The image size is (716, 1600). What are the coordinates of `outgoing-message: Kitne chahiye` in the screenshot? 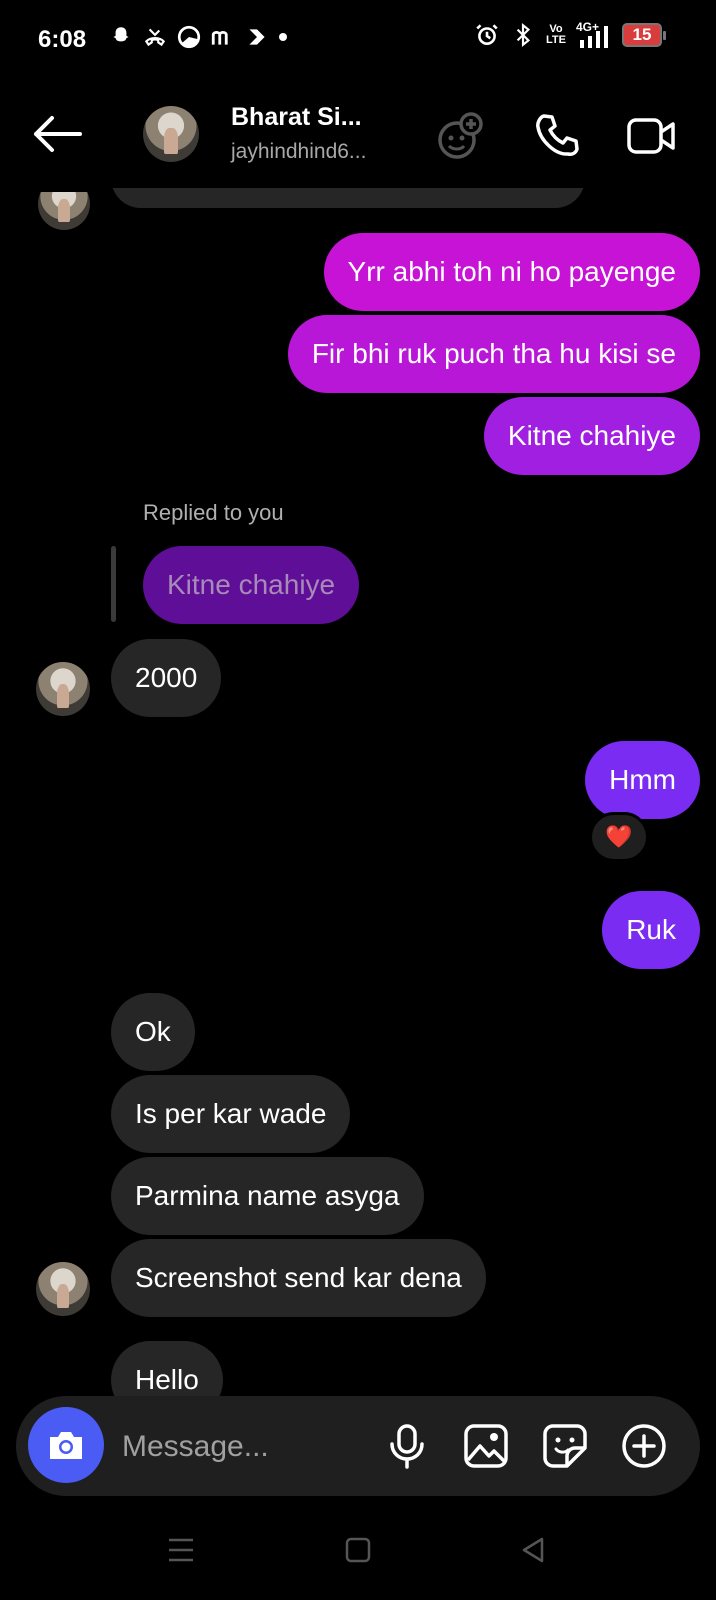 It's located at (591, 436).